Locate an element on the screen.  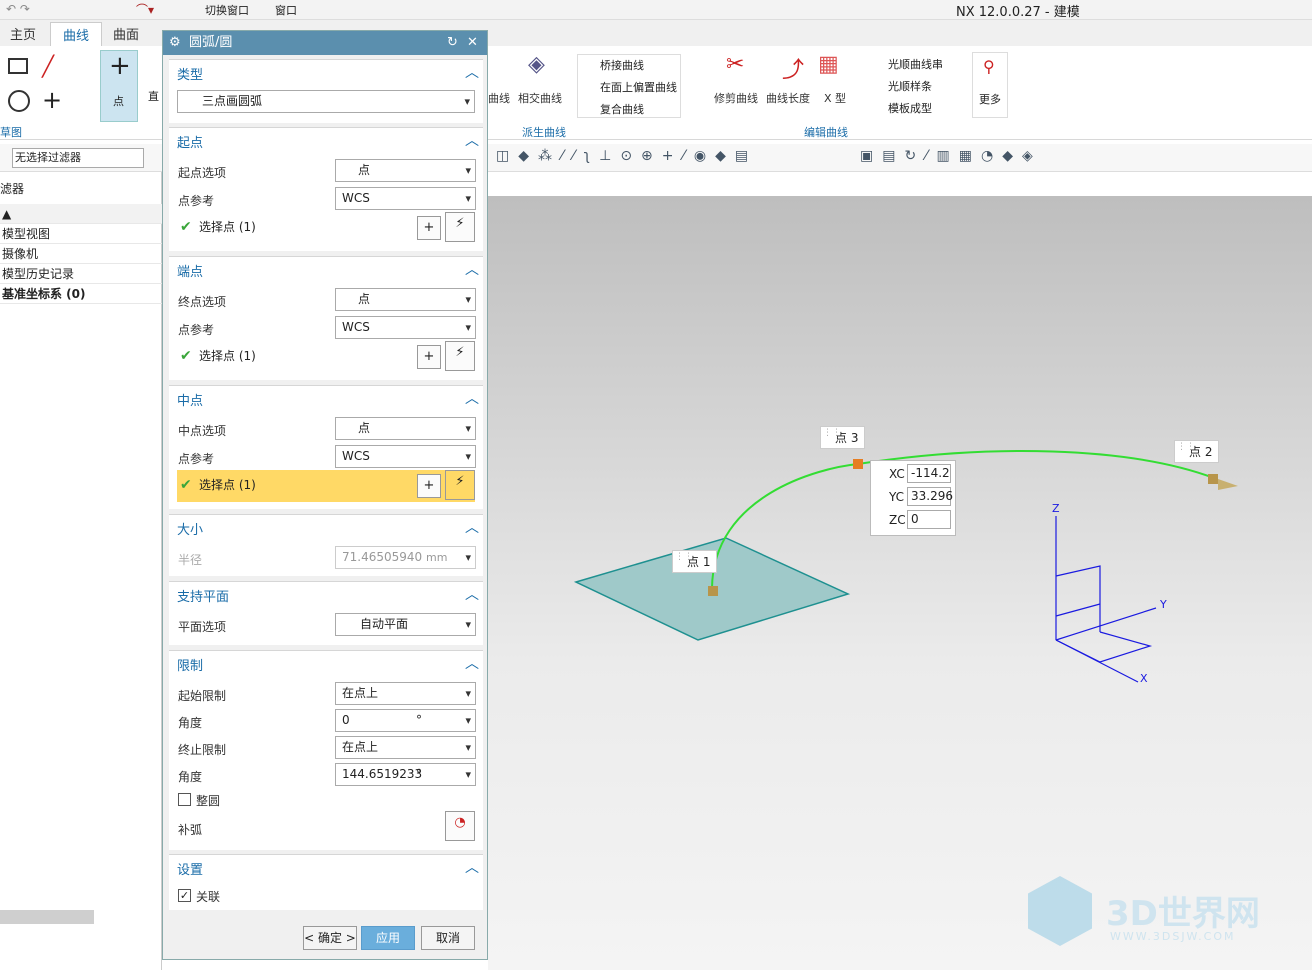
rectangle-icon is located at coordinates (18, 66).